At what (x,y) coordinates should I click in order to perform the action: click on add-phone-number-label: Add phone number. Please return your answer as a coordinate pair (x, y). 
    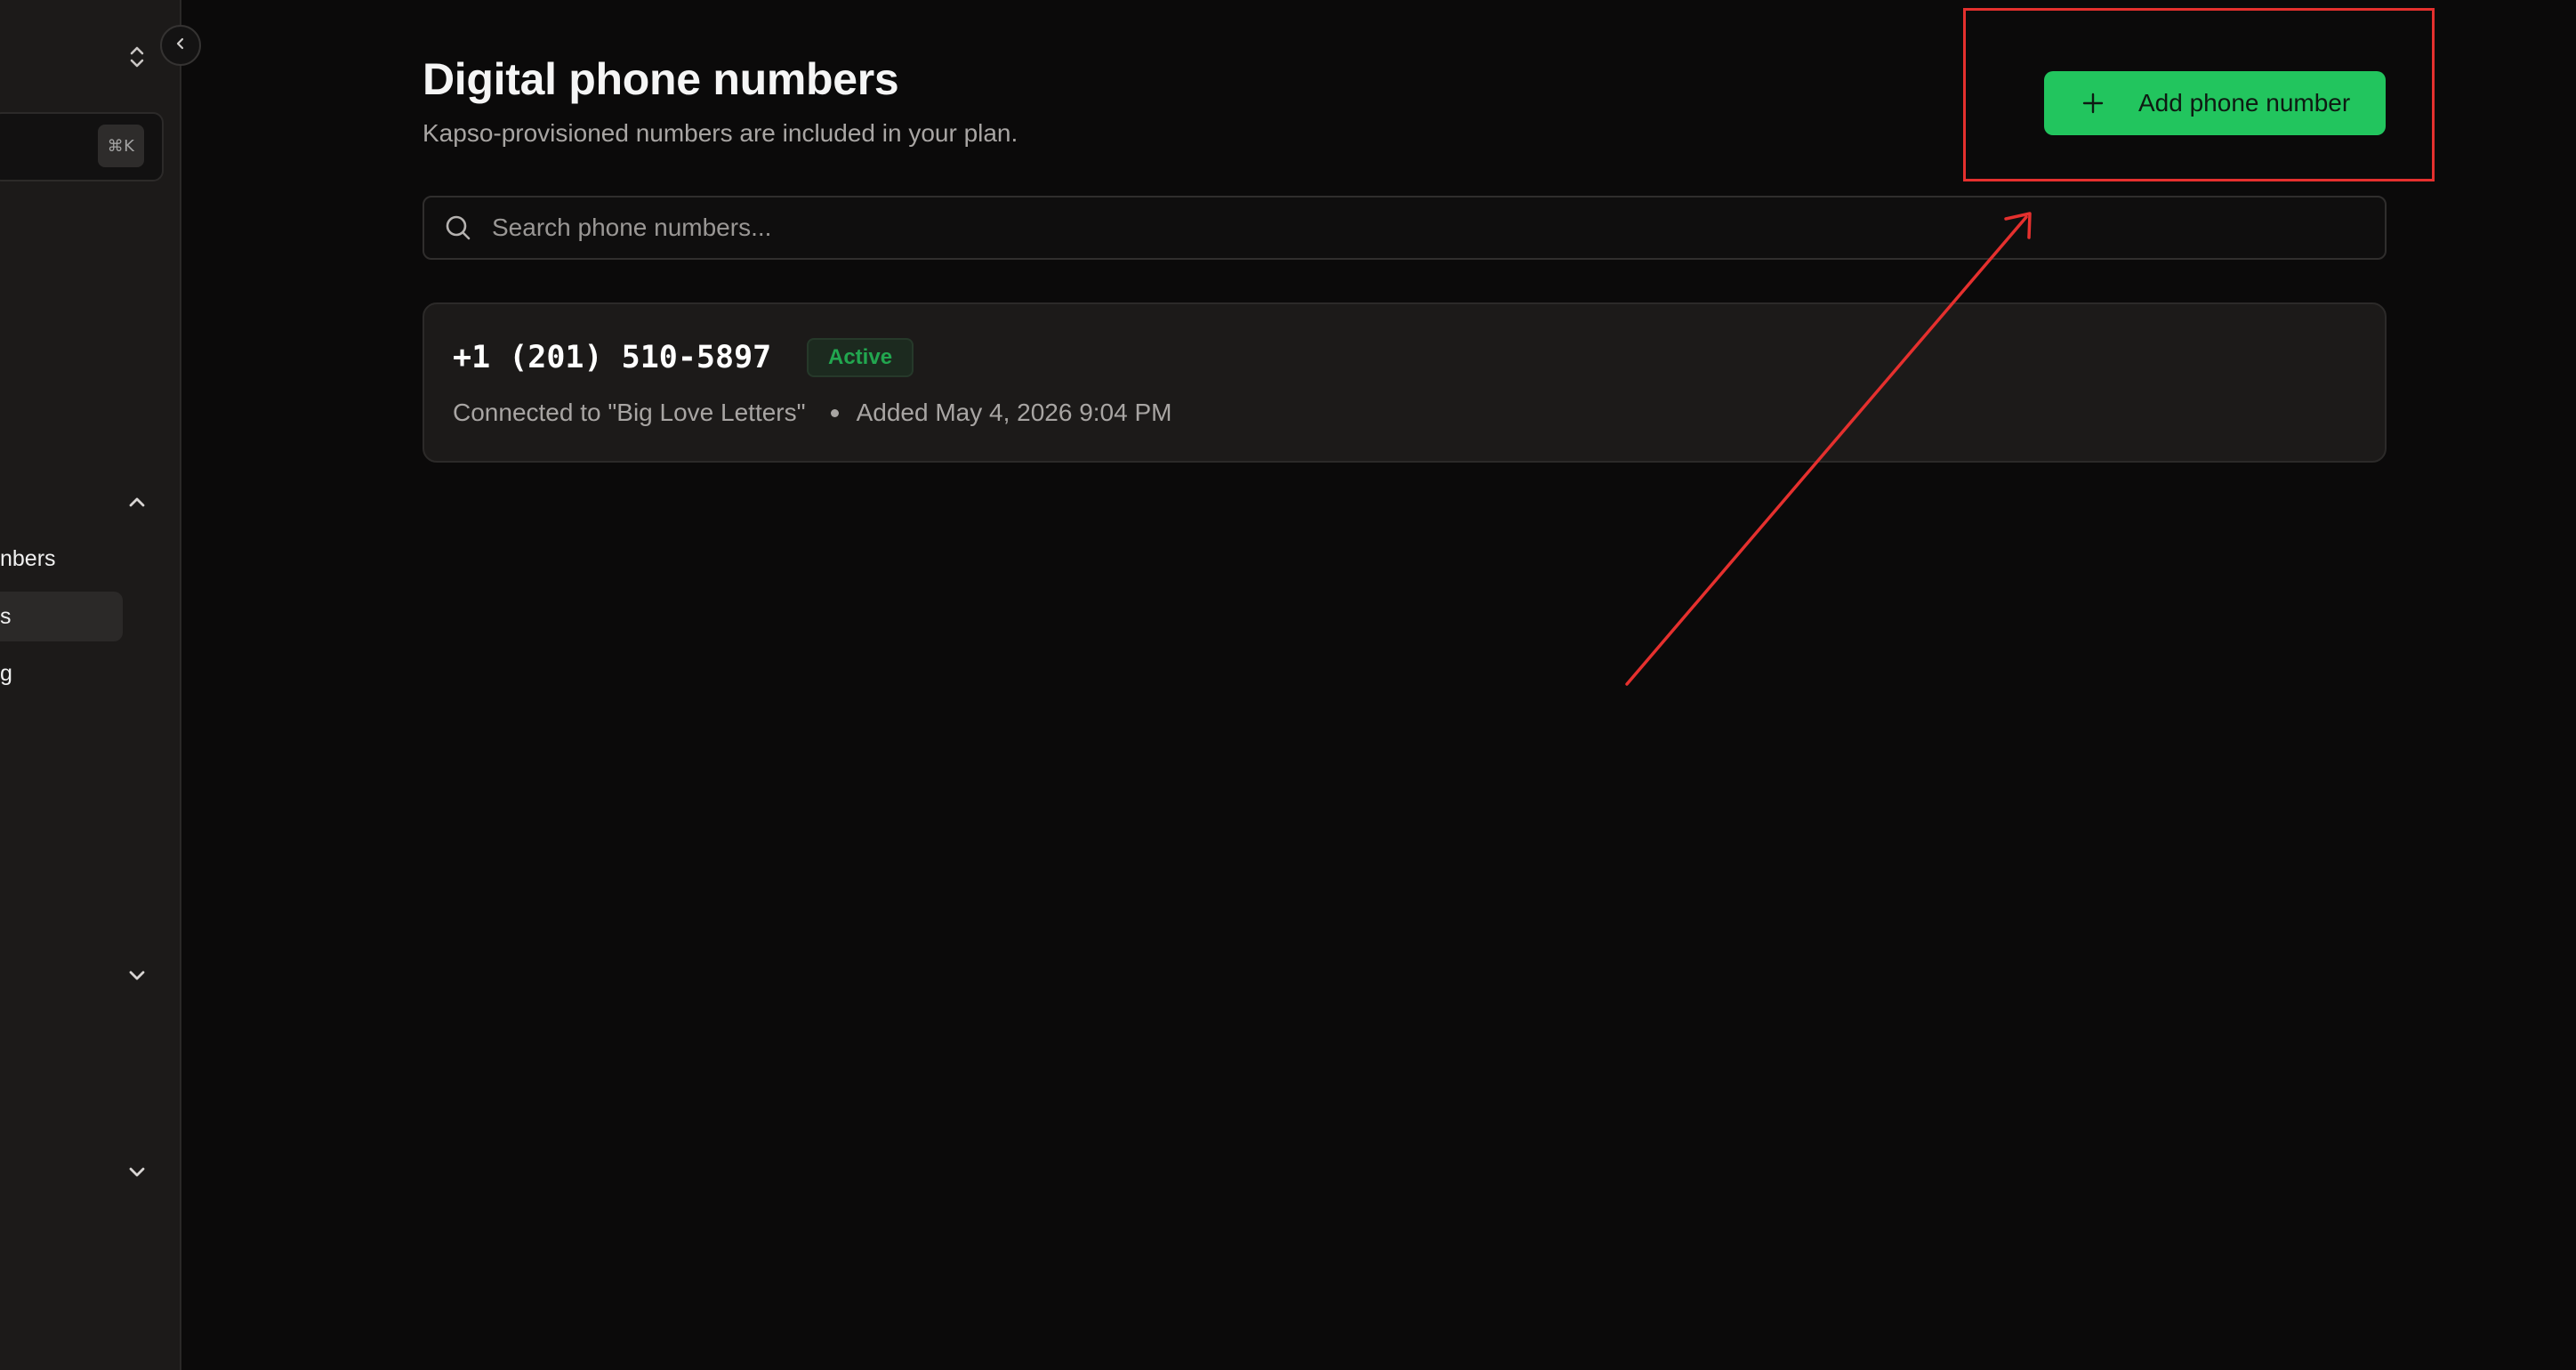
    Looking at the image, I should click on (2244, 103).